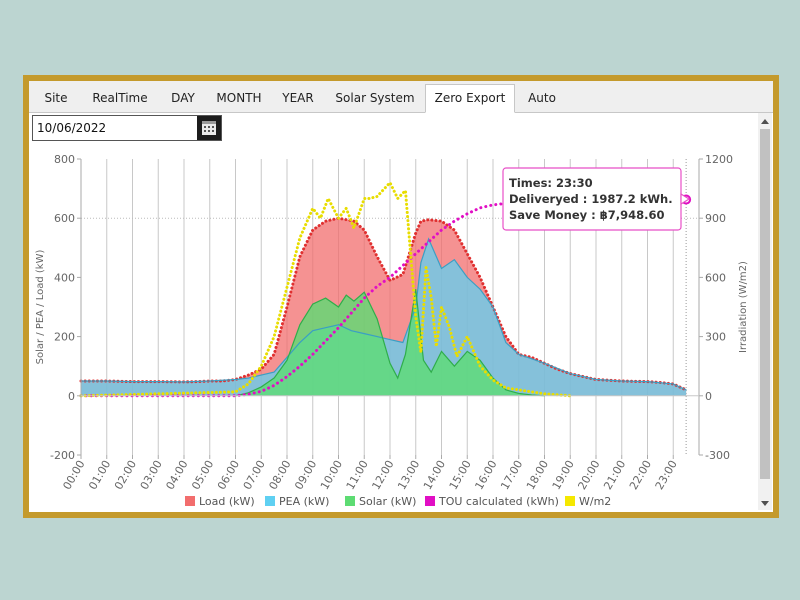 The image size is (800, 600). I want to click on y2-tick-label: 900, so click(715, 218).